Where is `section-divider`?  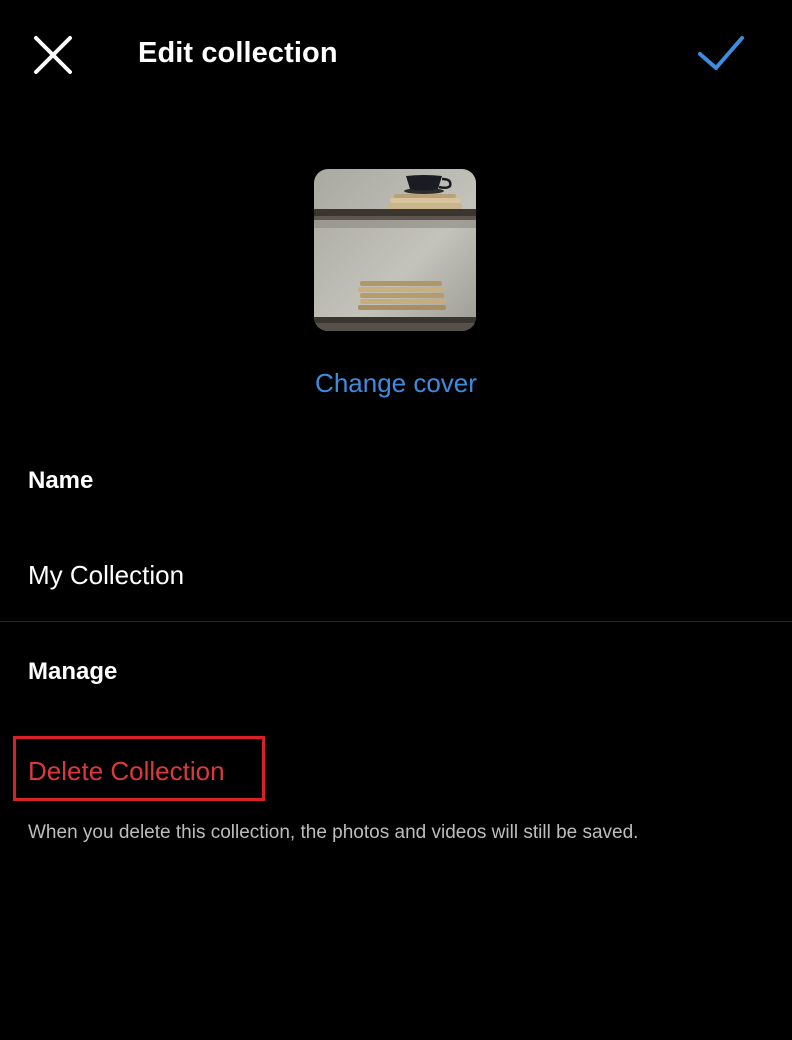 section-divider is located at coordinates (396, 621).